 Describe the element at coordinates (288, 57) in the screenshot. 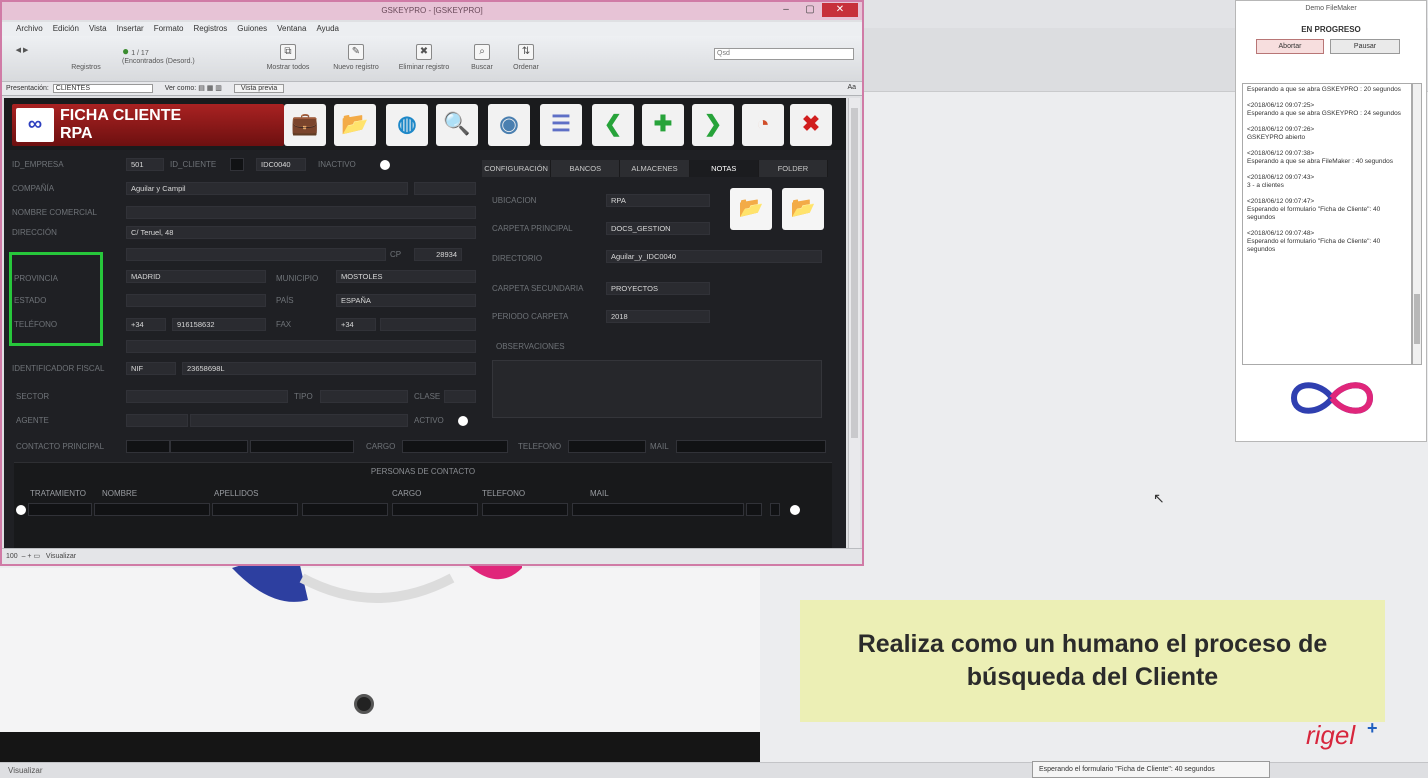

I see `show-all-button: ⧉ Mostrar todos` at that location.